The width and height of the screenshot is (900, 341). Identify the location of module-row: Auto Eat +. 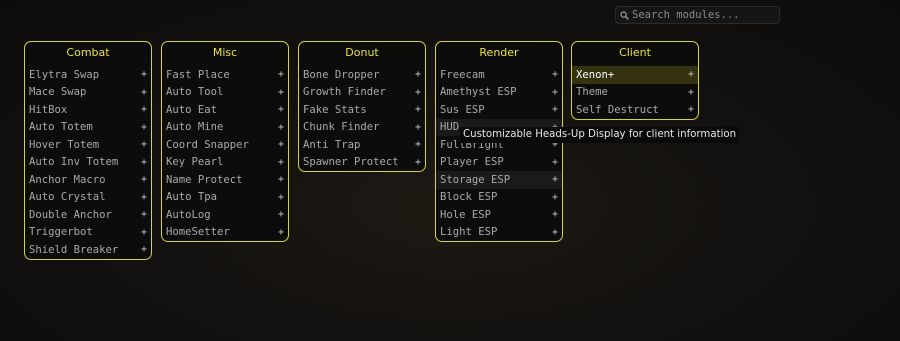
(225, 110).